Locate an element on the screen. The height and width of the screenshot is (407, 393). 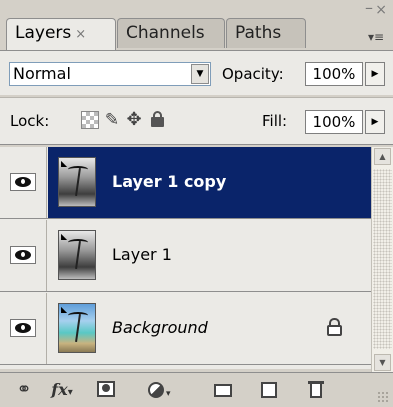
tab-layers: Layers × is located at coordinates (61, 34).